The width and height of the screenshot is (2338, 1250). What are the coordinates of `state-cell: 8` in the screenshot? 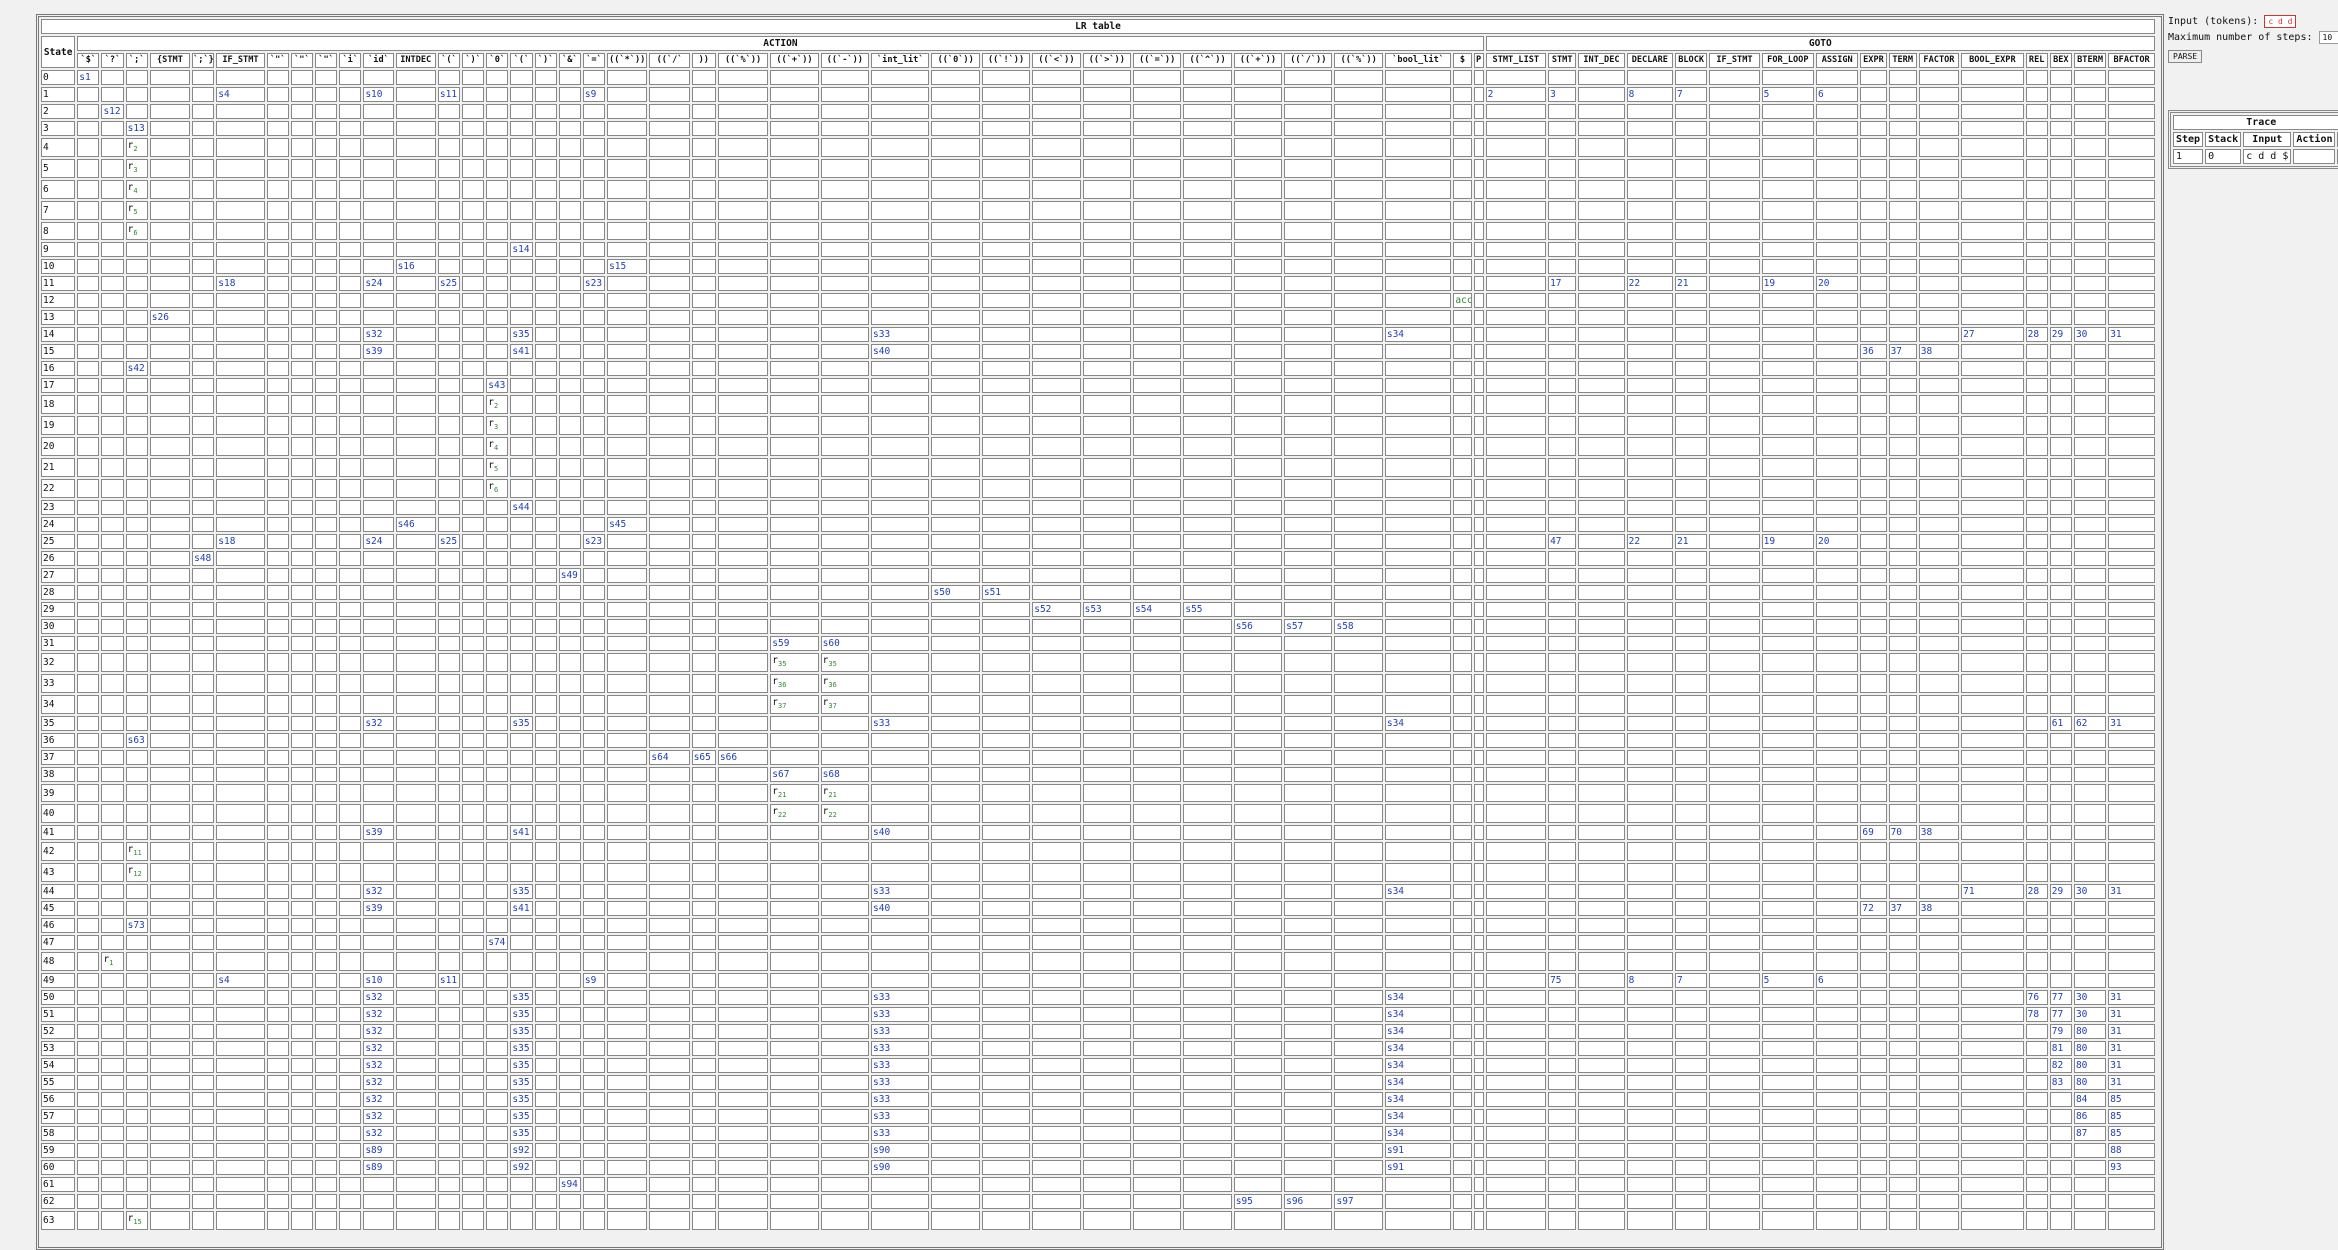 It's located at (58, 231).